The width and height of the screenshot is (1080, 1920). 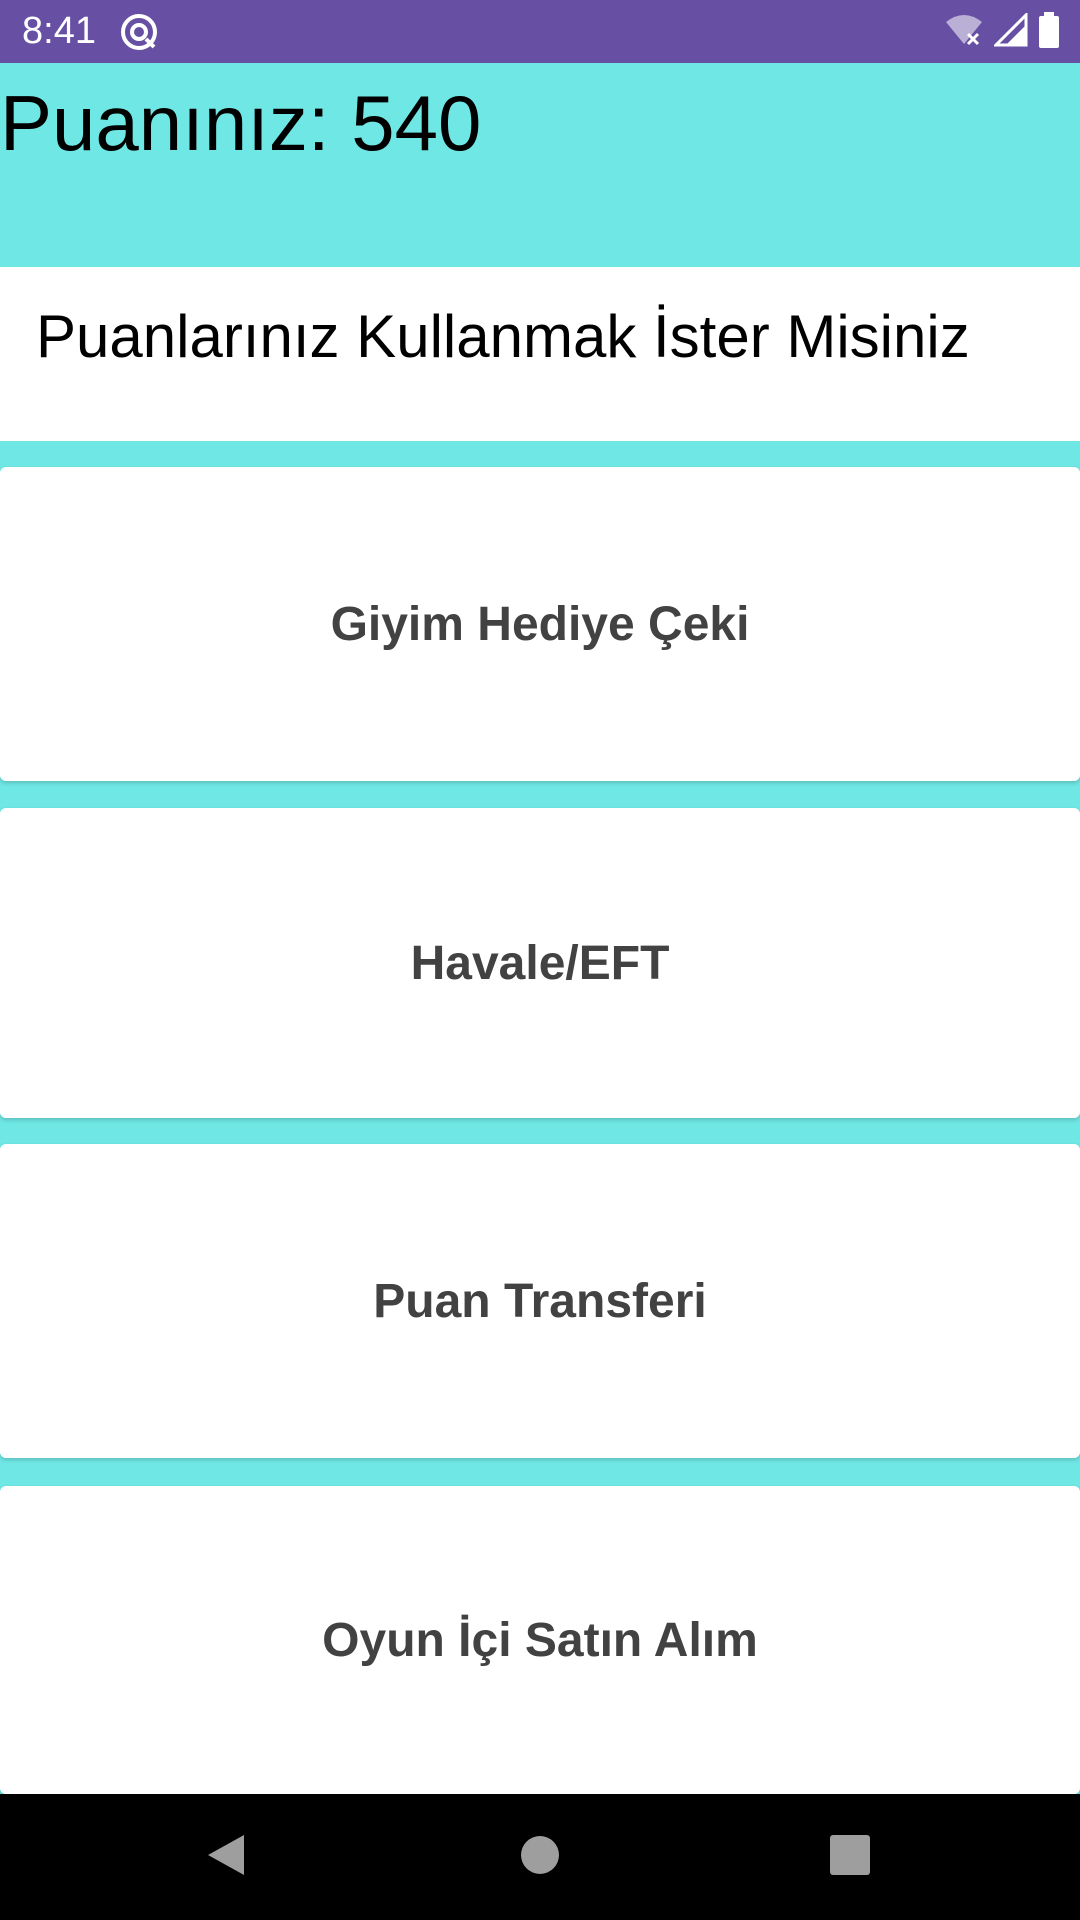 I want to click on question-card: Puanlarınız Kullanmak İster Misiniz, so click(x=540, y=354).